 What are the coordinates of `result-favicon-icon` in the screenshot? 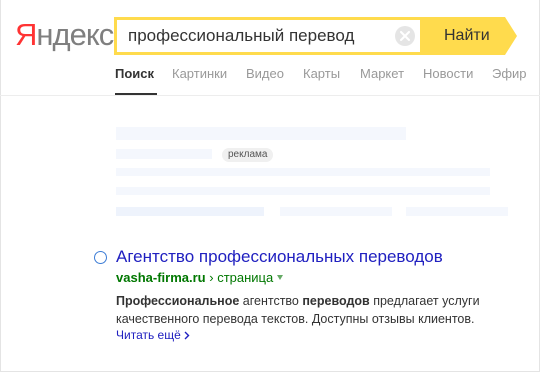 It's located at (100, 257).